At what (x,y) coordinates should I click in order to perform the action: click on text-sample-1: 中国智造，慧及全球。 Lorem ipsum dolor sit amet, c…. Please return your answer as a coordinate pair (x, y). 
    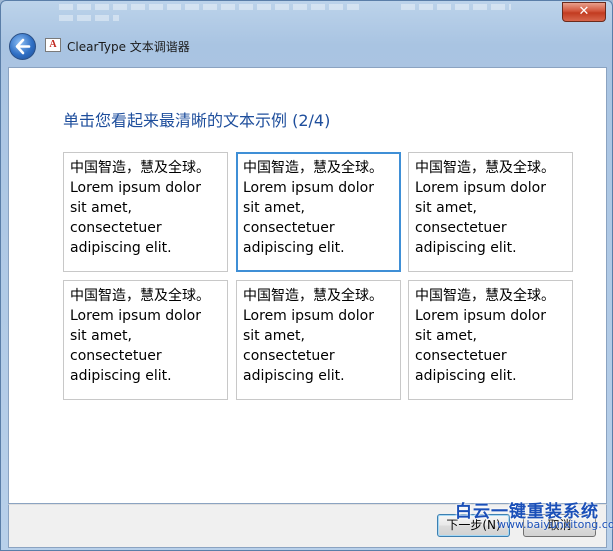
    Looking at the image, I should click on (145, 212).